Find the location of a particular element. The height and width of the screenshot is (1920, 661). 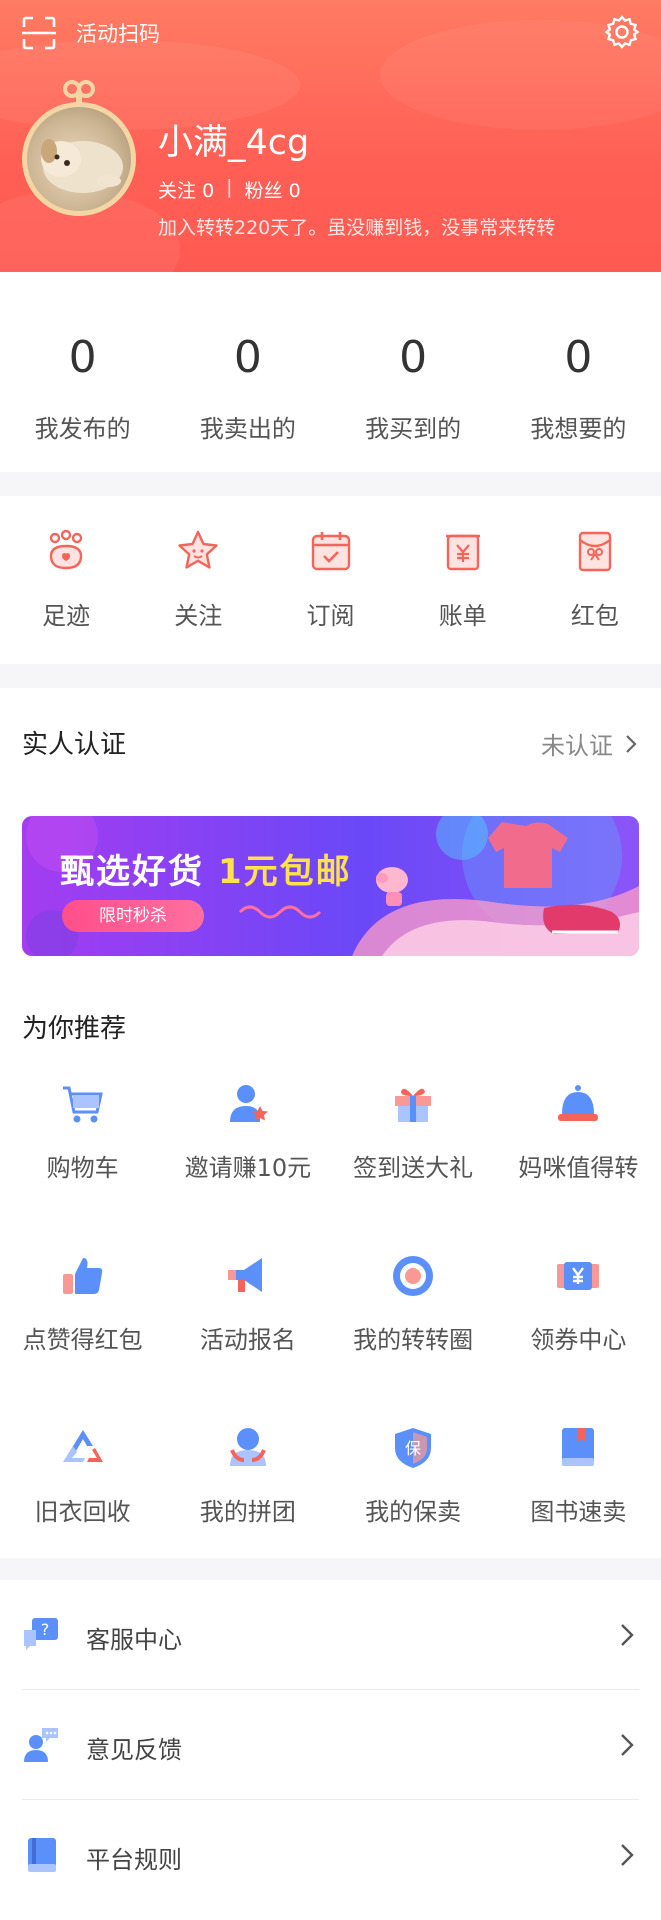

username: 小满_4cg is located at coordinates (234, 143).